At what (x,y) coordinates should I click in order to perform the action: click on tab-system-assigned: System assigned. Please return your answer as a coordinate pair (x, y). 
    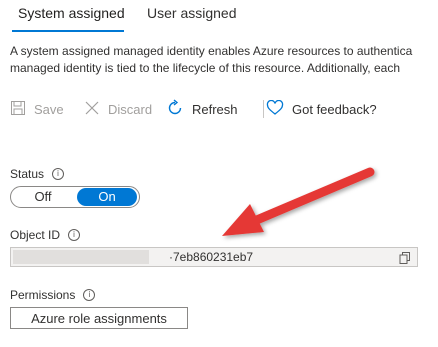
    Looking at the image, I should click on (71, 13).